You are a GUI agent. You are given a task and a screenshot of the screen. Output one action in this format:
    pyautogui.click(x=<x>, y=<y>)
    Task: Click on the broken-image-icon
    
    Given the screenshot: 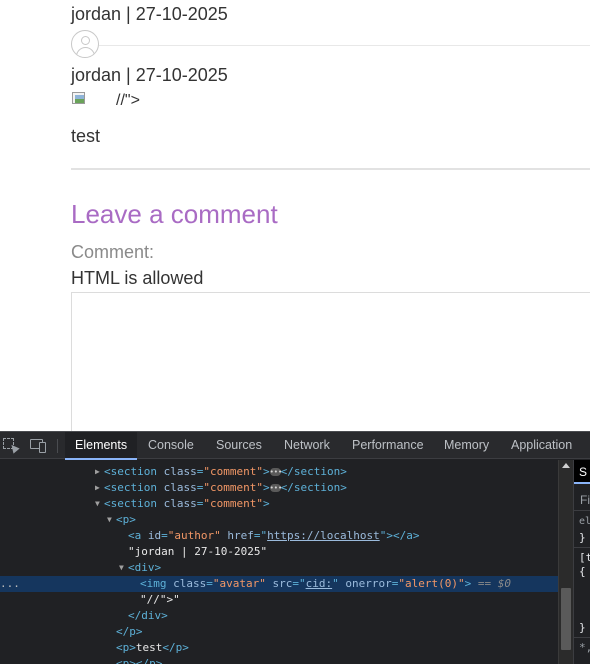 What is the action you would take?
    pyautogui.click(x=79, y=99)
    